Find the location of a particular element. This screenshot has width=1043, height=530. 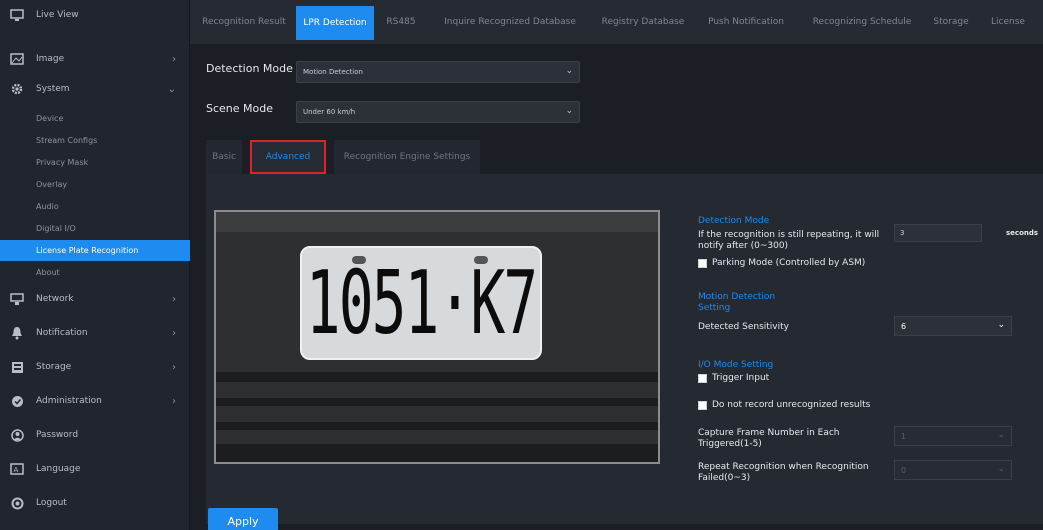

tab-license: License is located at coordinates (1008, 22).